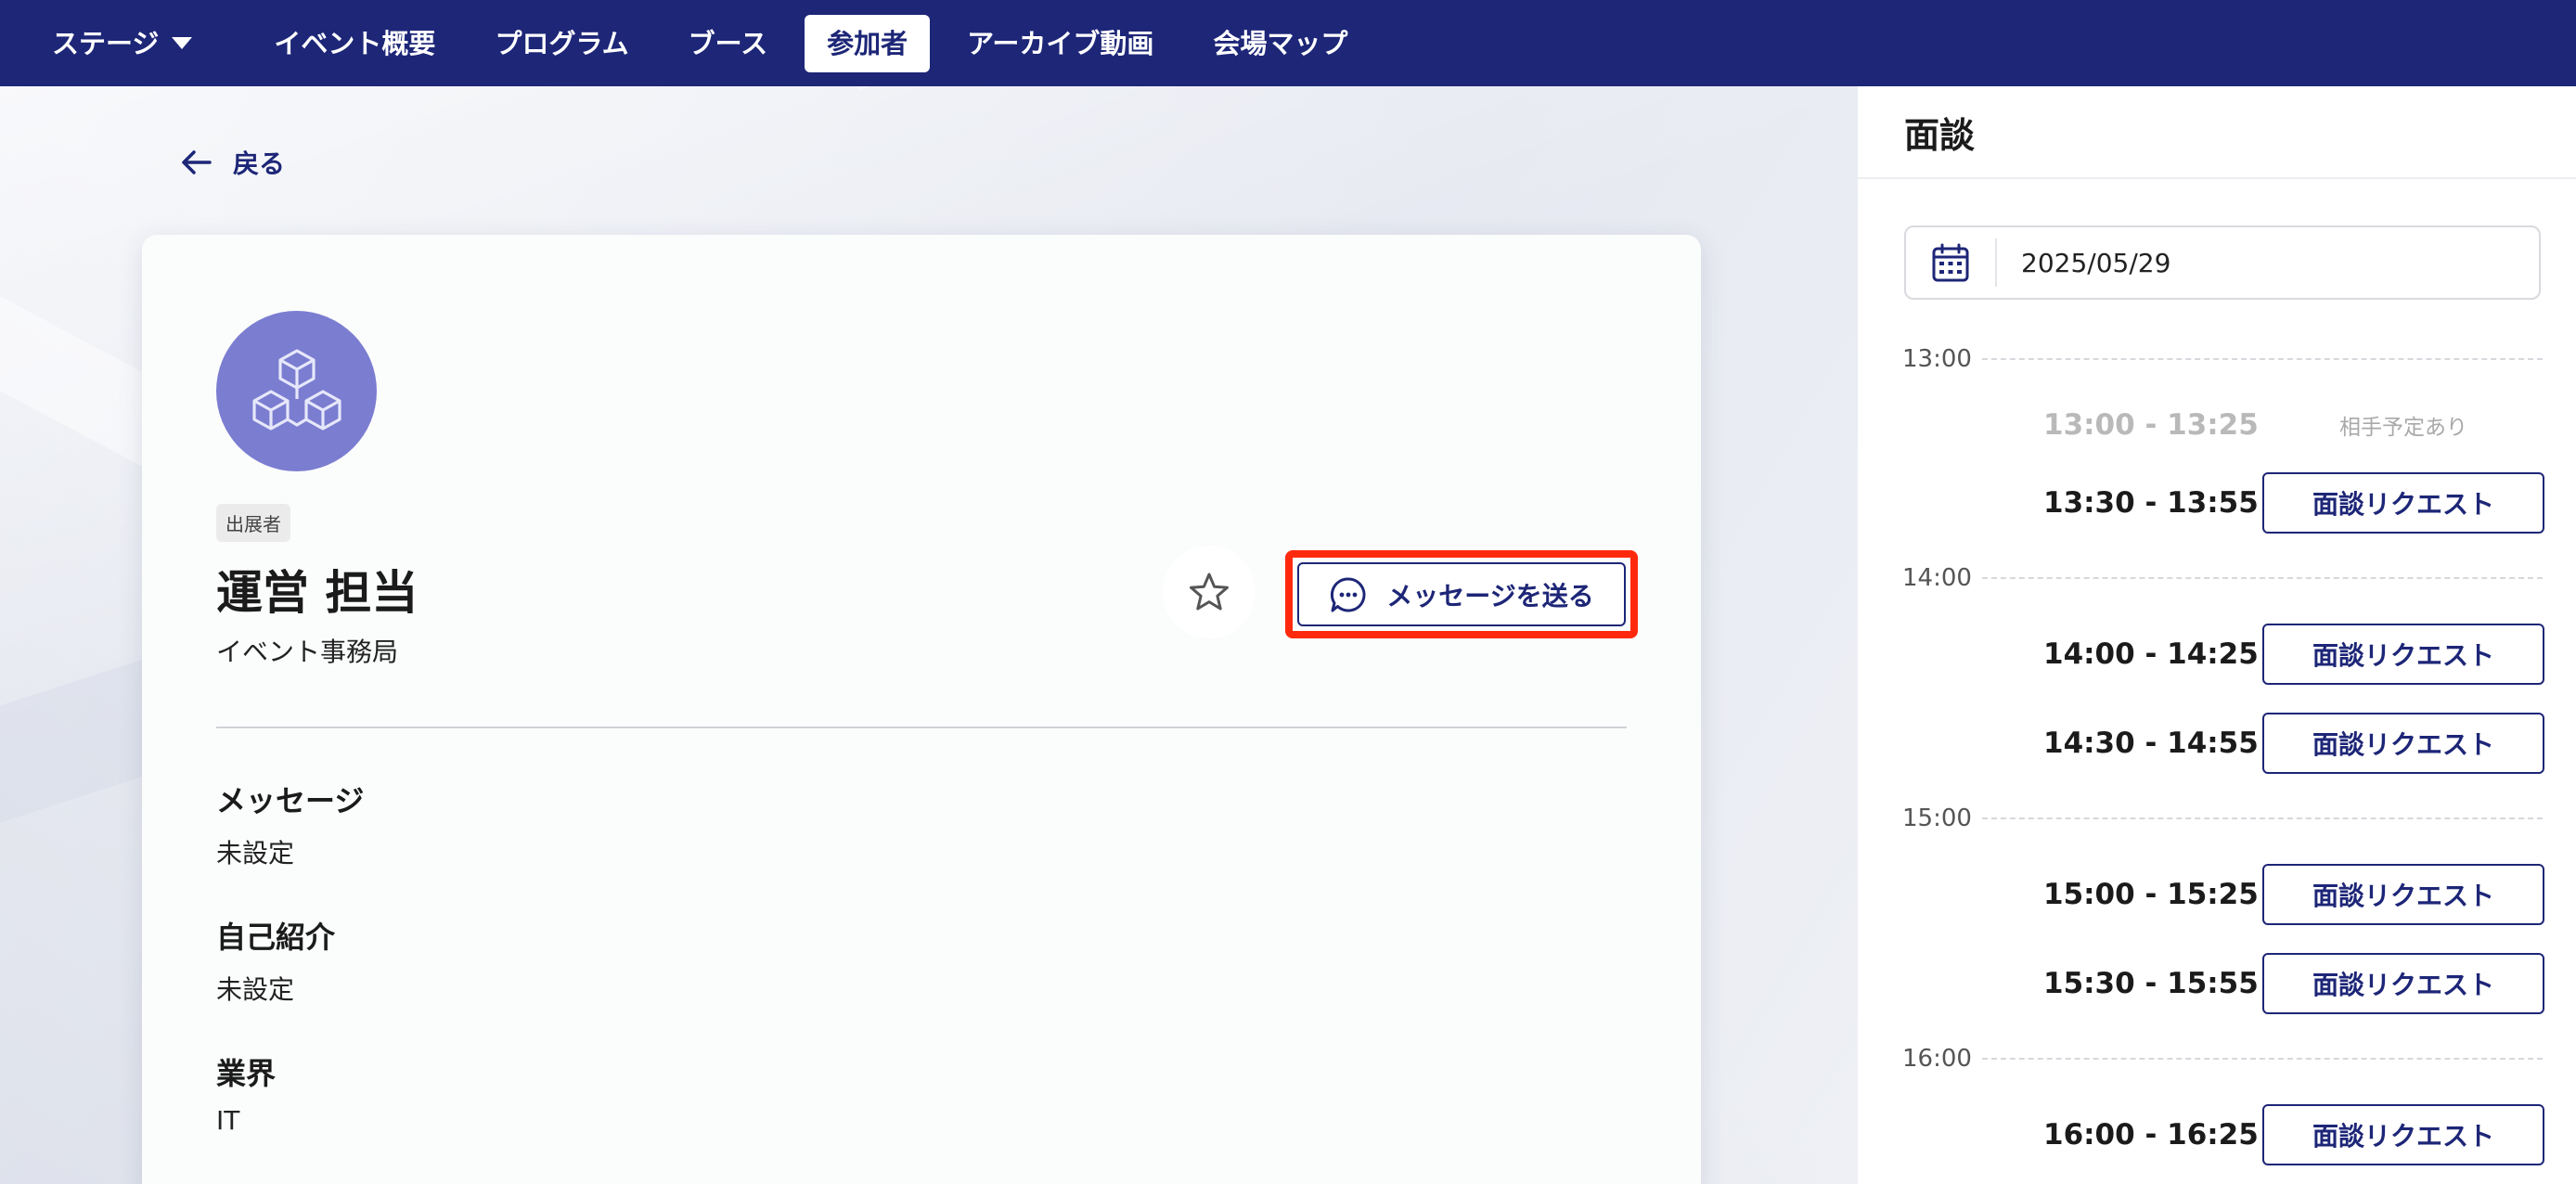 This screenshot has width=2576, height=1184. I want to click on meeting-slot: 16:00 - 16:25 面談リクエスト, so click(2294, 1134).